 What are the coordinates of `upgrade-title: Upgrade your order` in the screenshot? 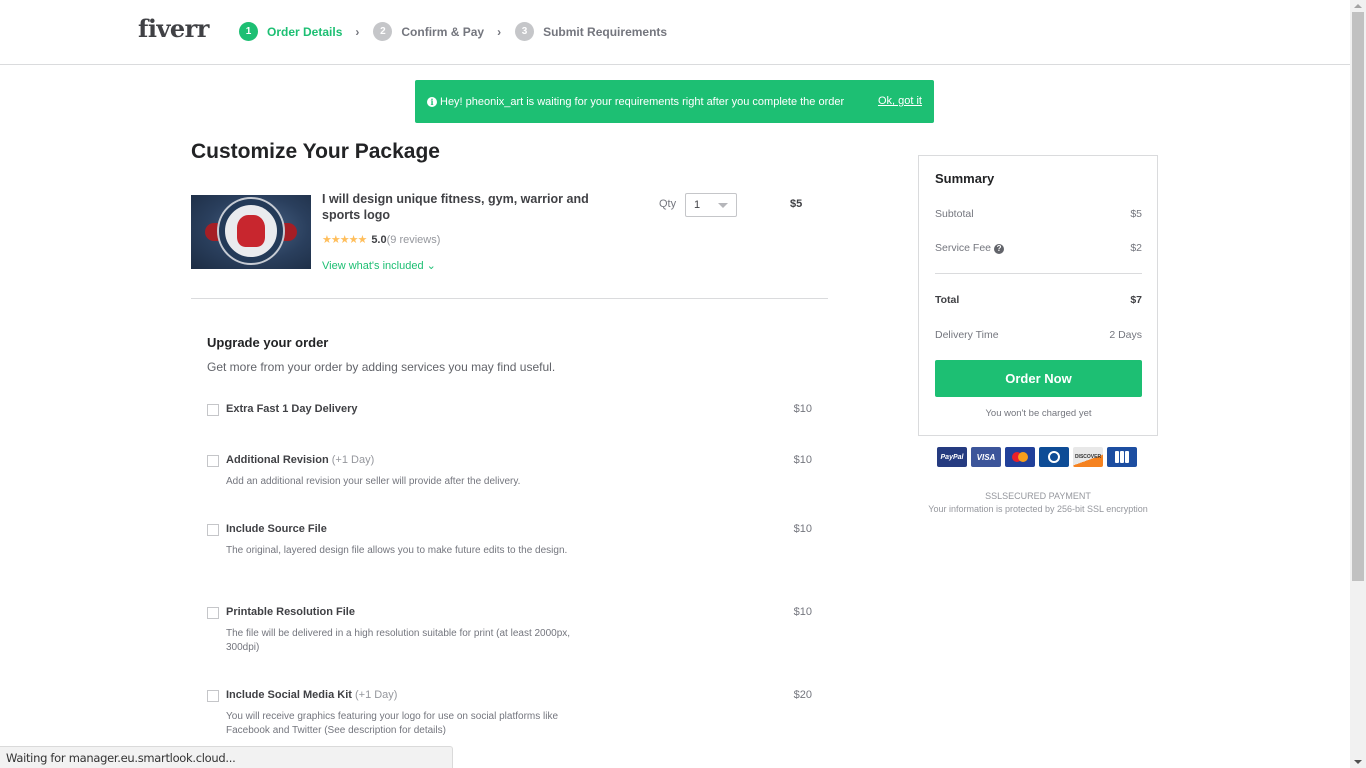 It's located at (268, 342).